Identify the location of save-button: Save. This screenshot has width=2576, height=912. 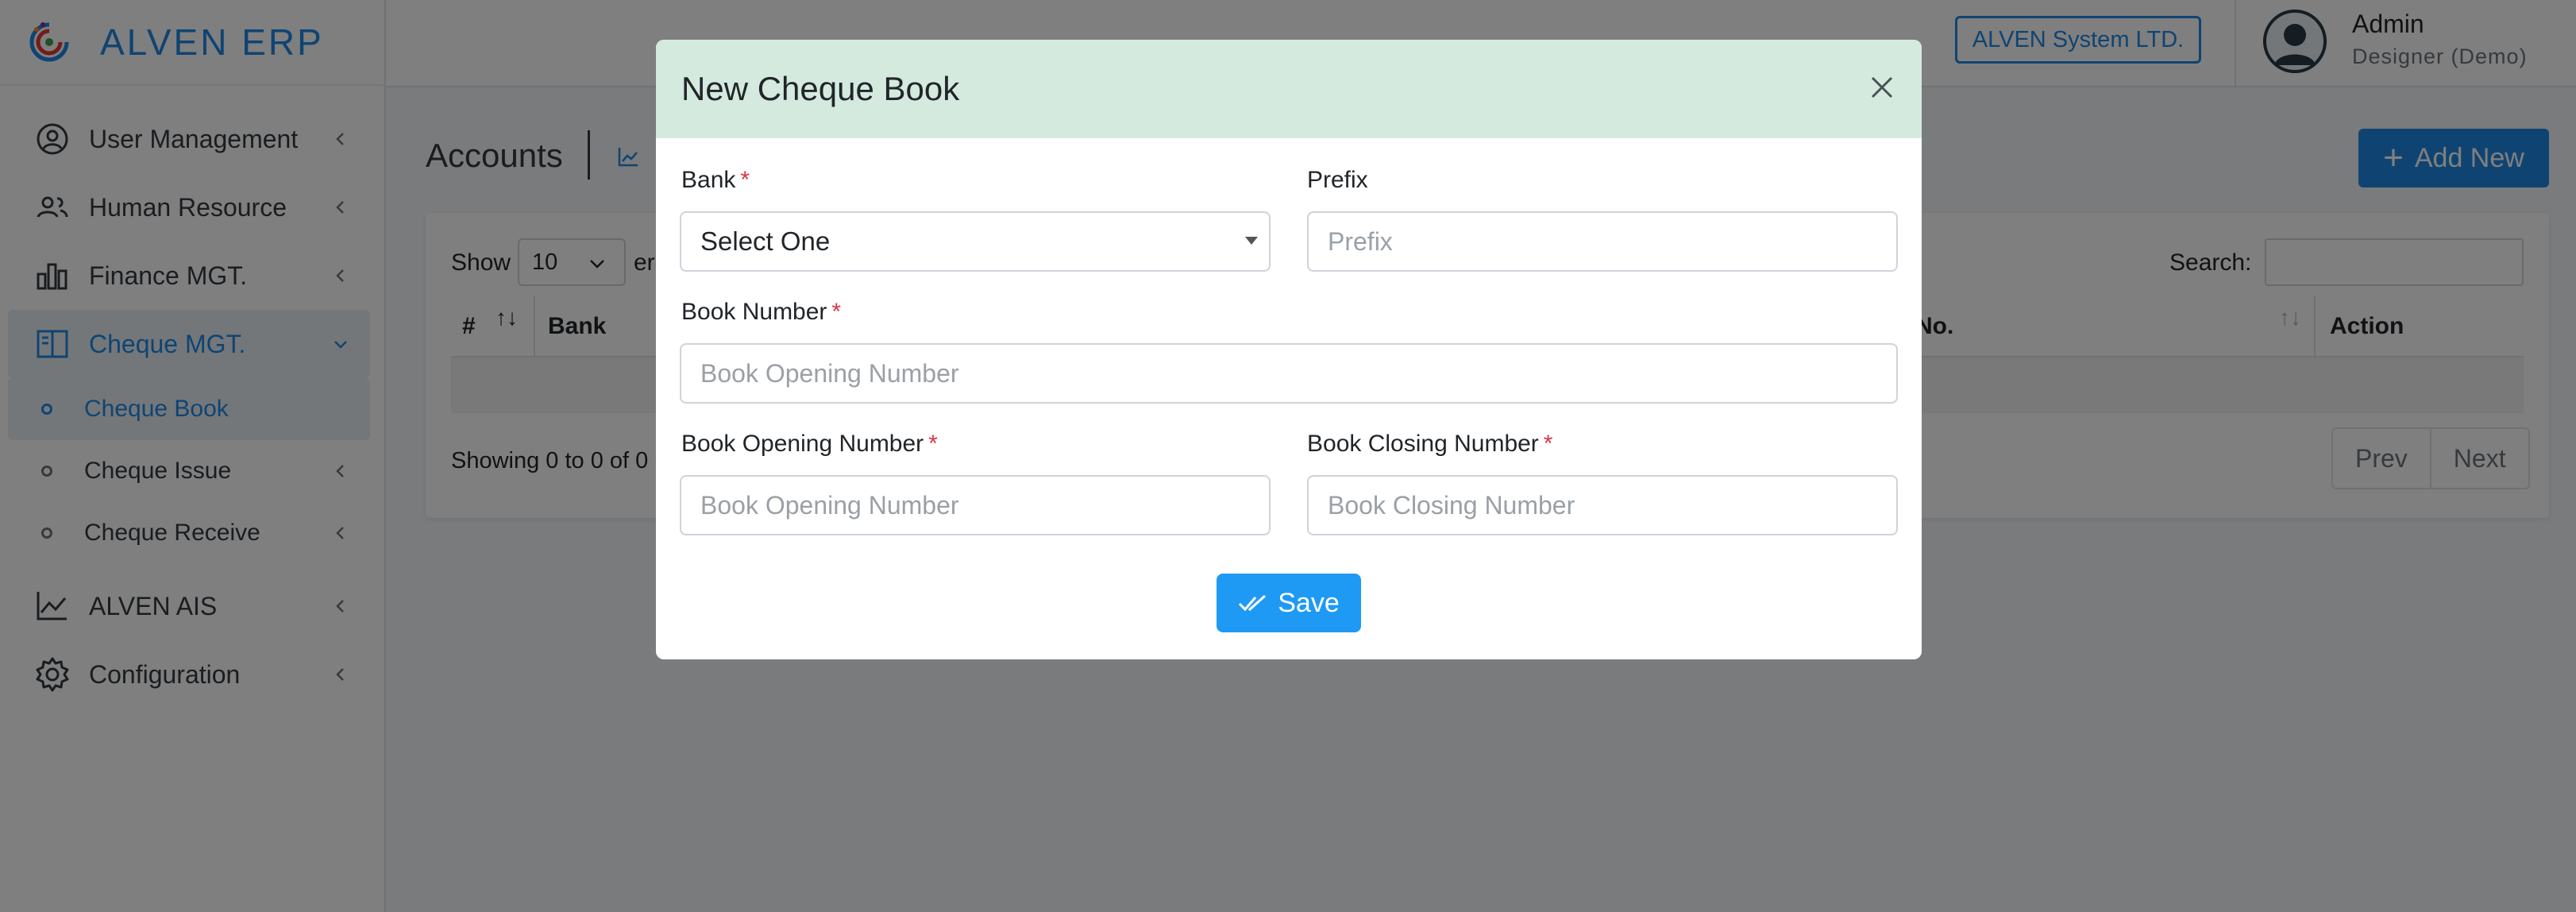
(1289, 603).